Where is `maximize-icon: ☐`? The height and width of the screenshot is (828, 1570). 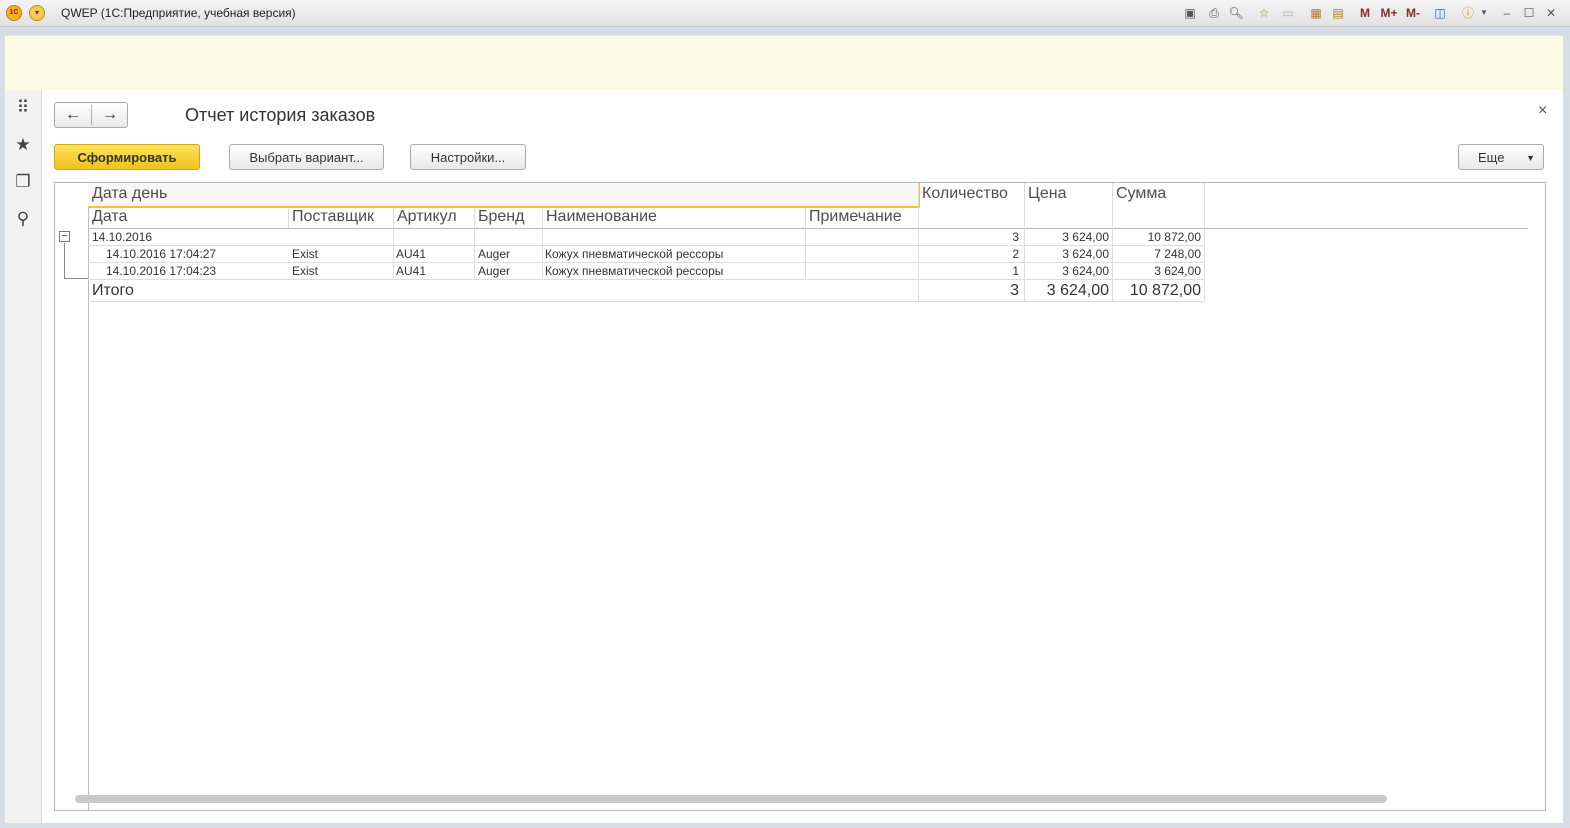 maximize-icon: ☐ is located at coordinates (1529, 13).